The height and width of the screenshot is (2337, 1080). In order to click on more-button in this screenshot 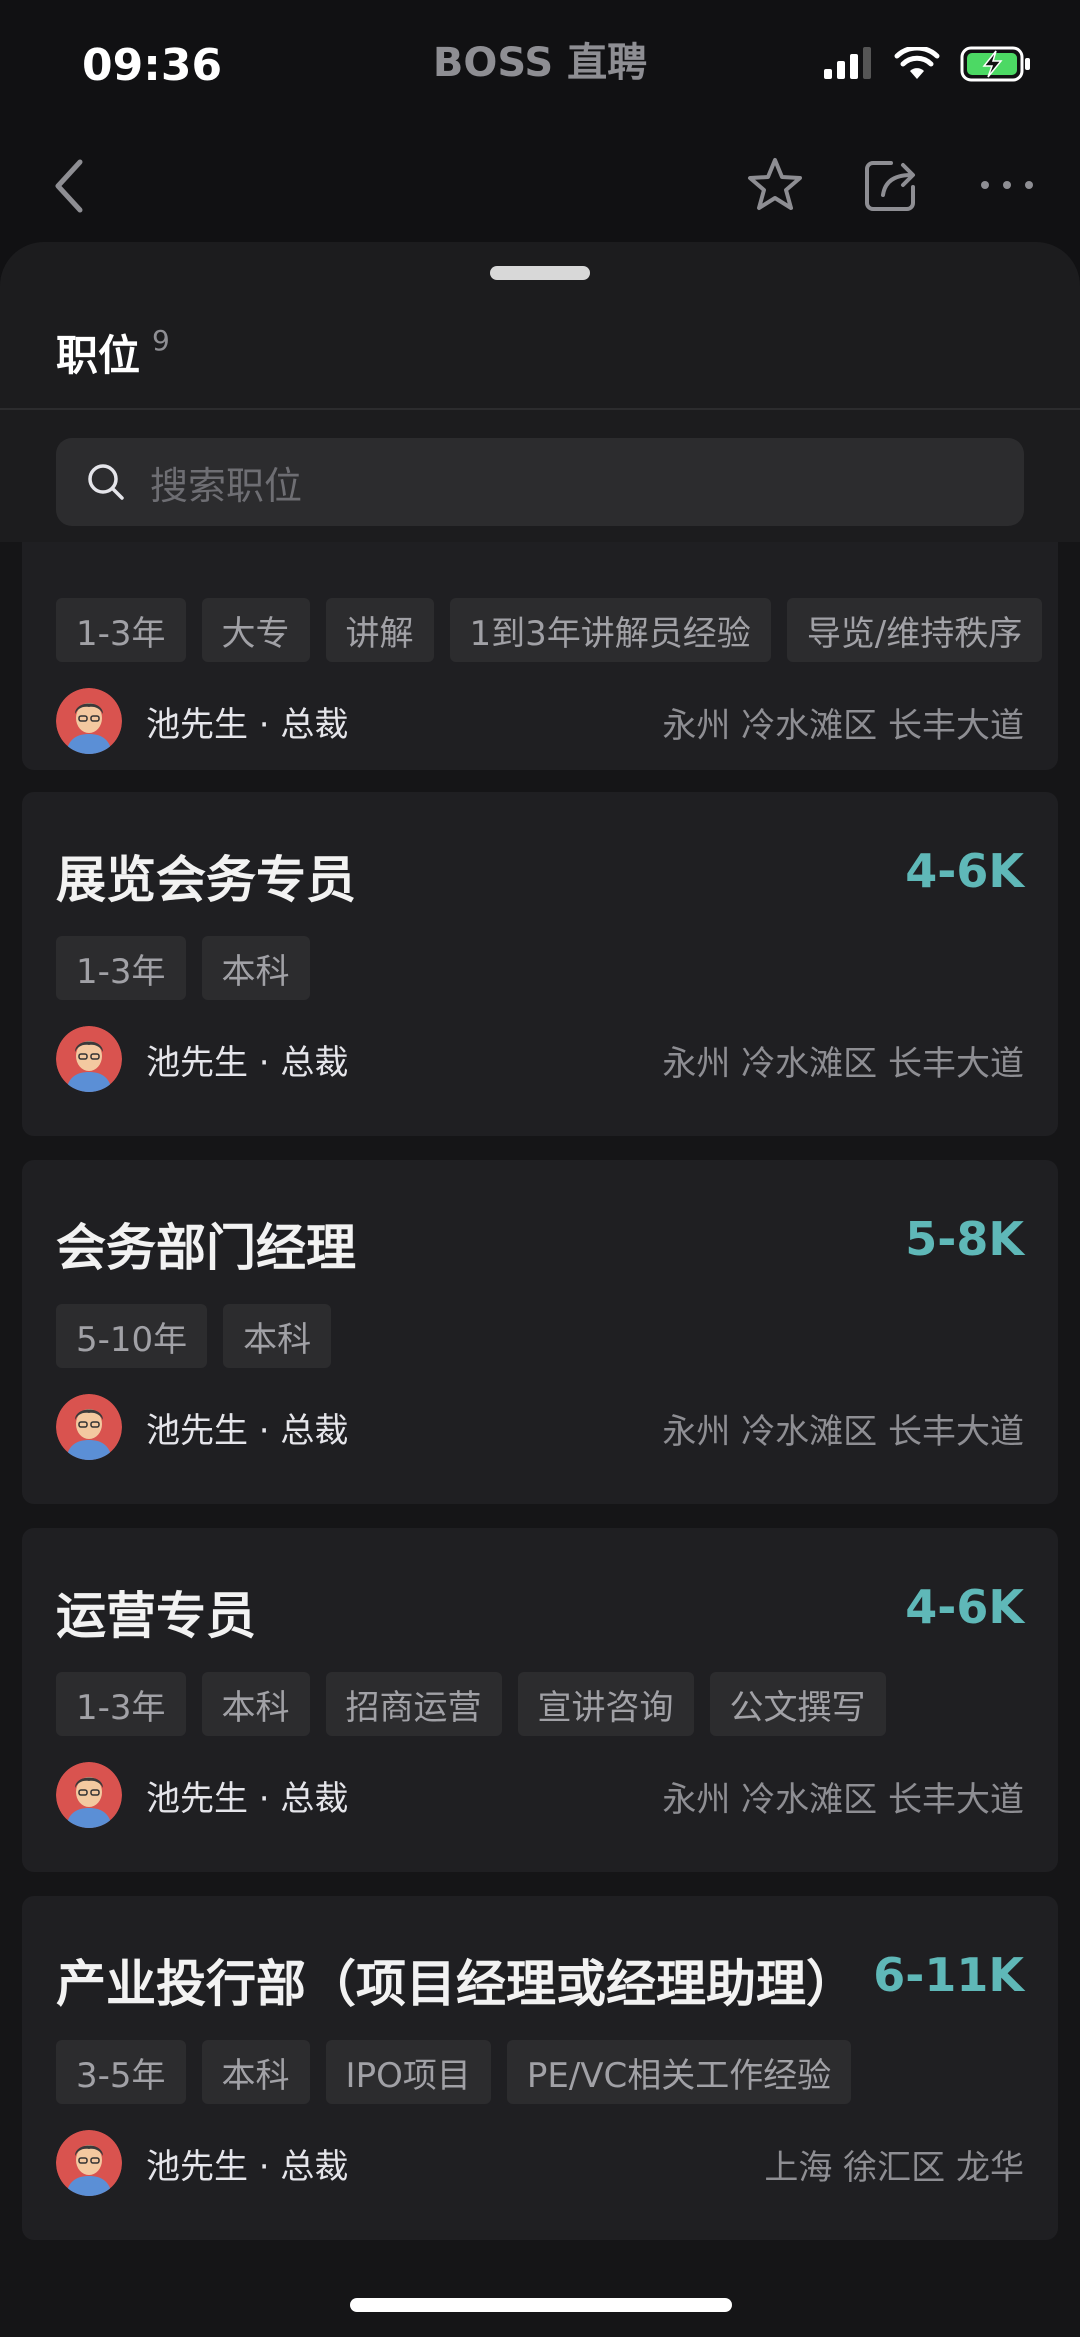, I will do `click(1007, 185)`.